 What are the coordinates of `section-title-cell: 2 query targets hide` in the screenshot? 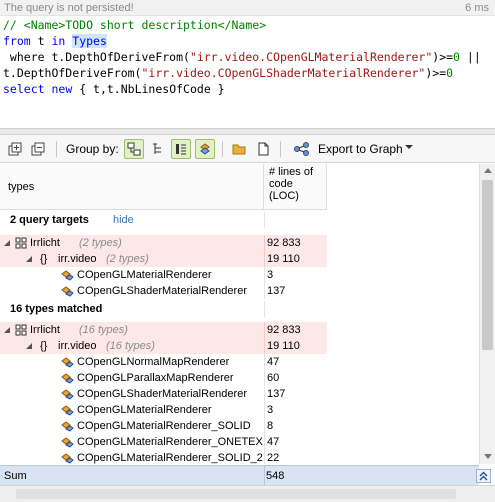 It's located at (132, 220).